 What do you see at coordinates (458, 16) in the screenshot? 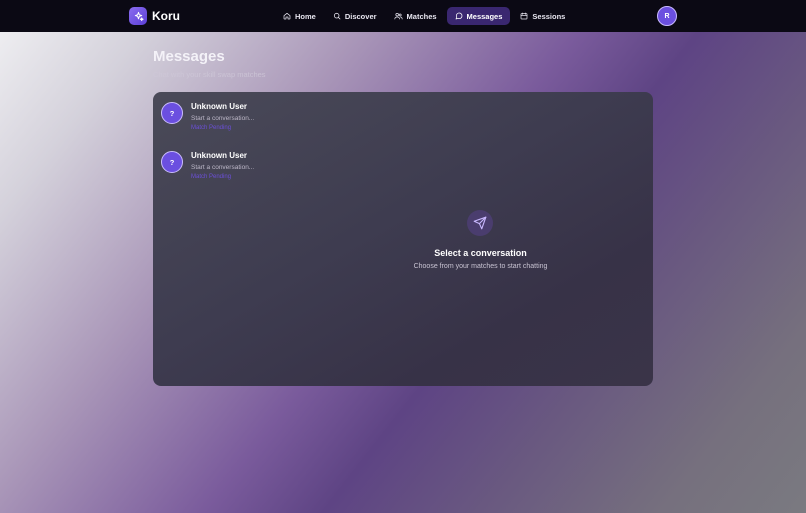
I see `message-icon` at bounding box center [458, 16].